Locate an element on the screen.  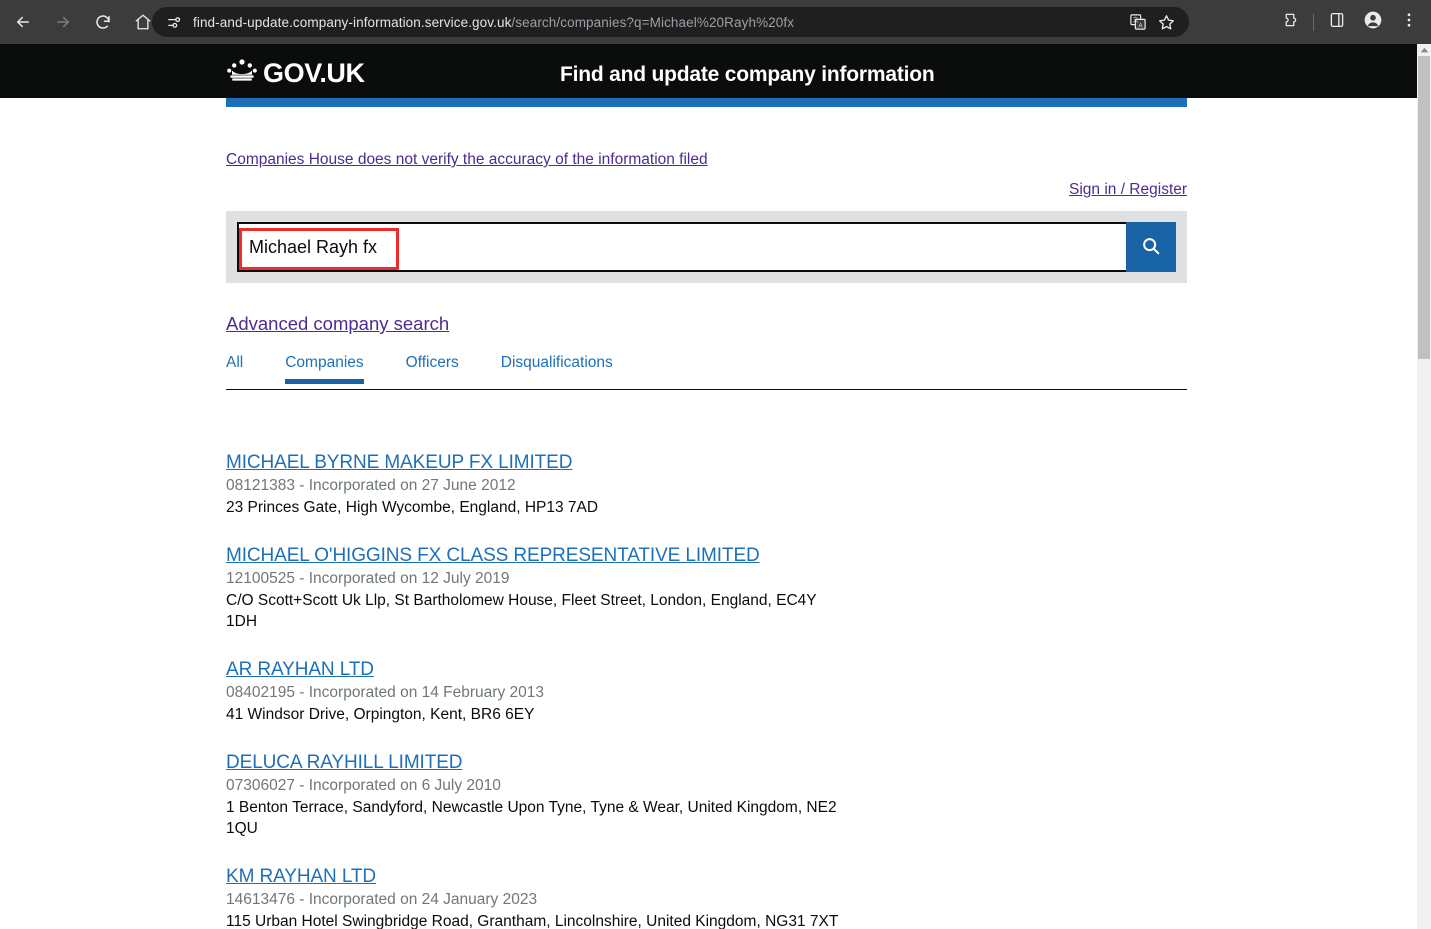
result-company-link: DELUCA RAYHILL LIMITED is located at coordinates (344, 763).